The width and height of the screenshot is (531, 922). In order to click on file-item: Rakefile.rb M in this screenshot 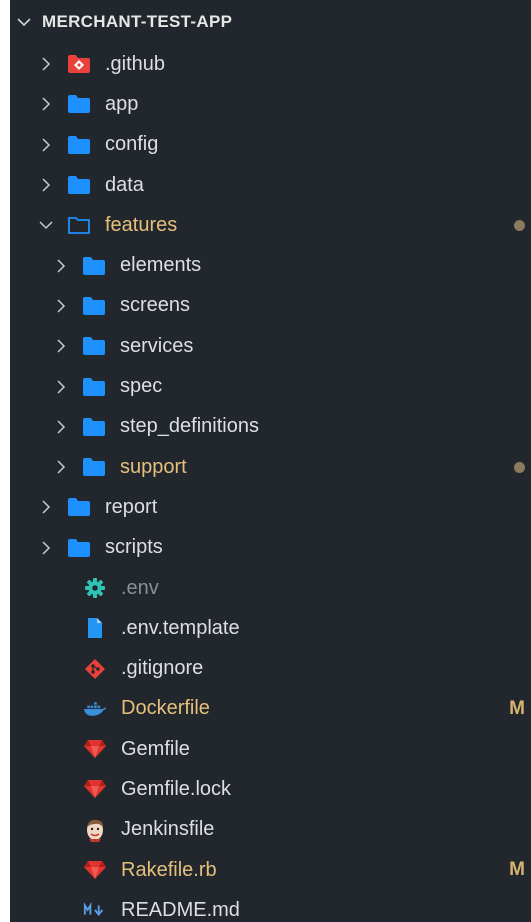, I will do `click(270, 870)`.